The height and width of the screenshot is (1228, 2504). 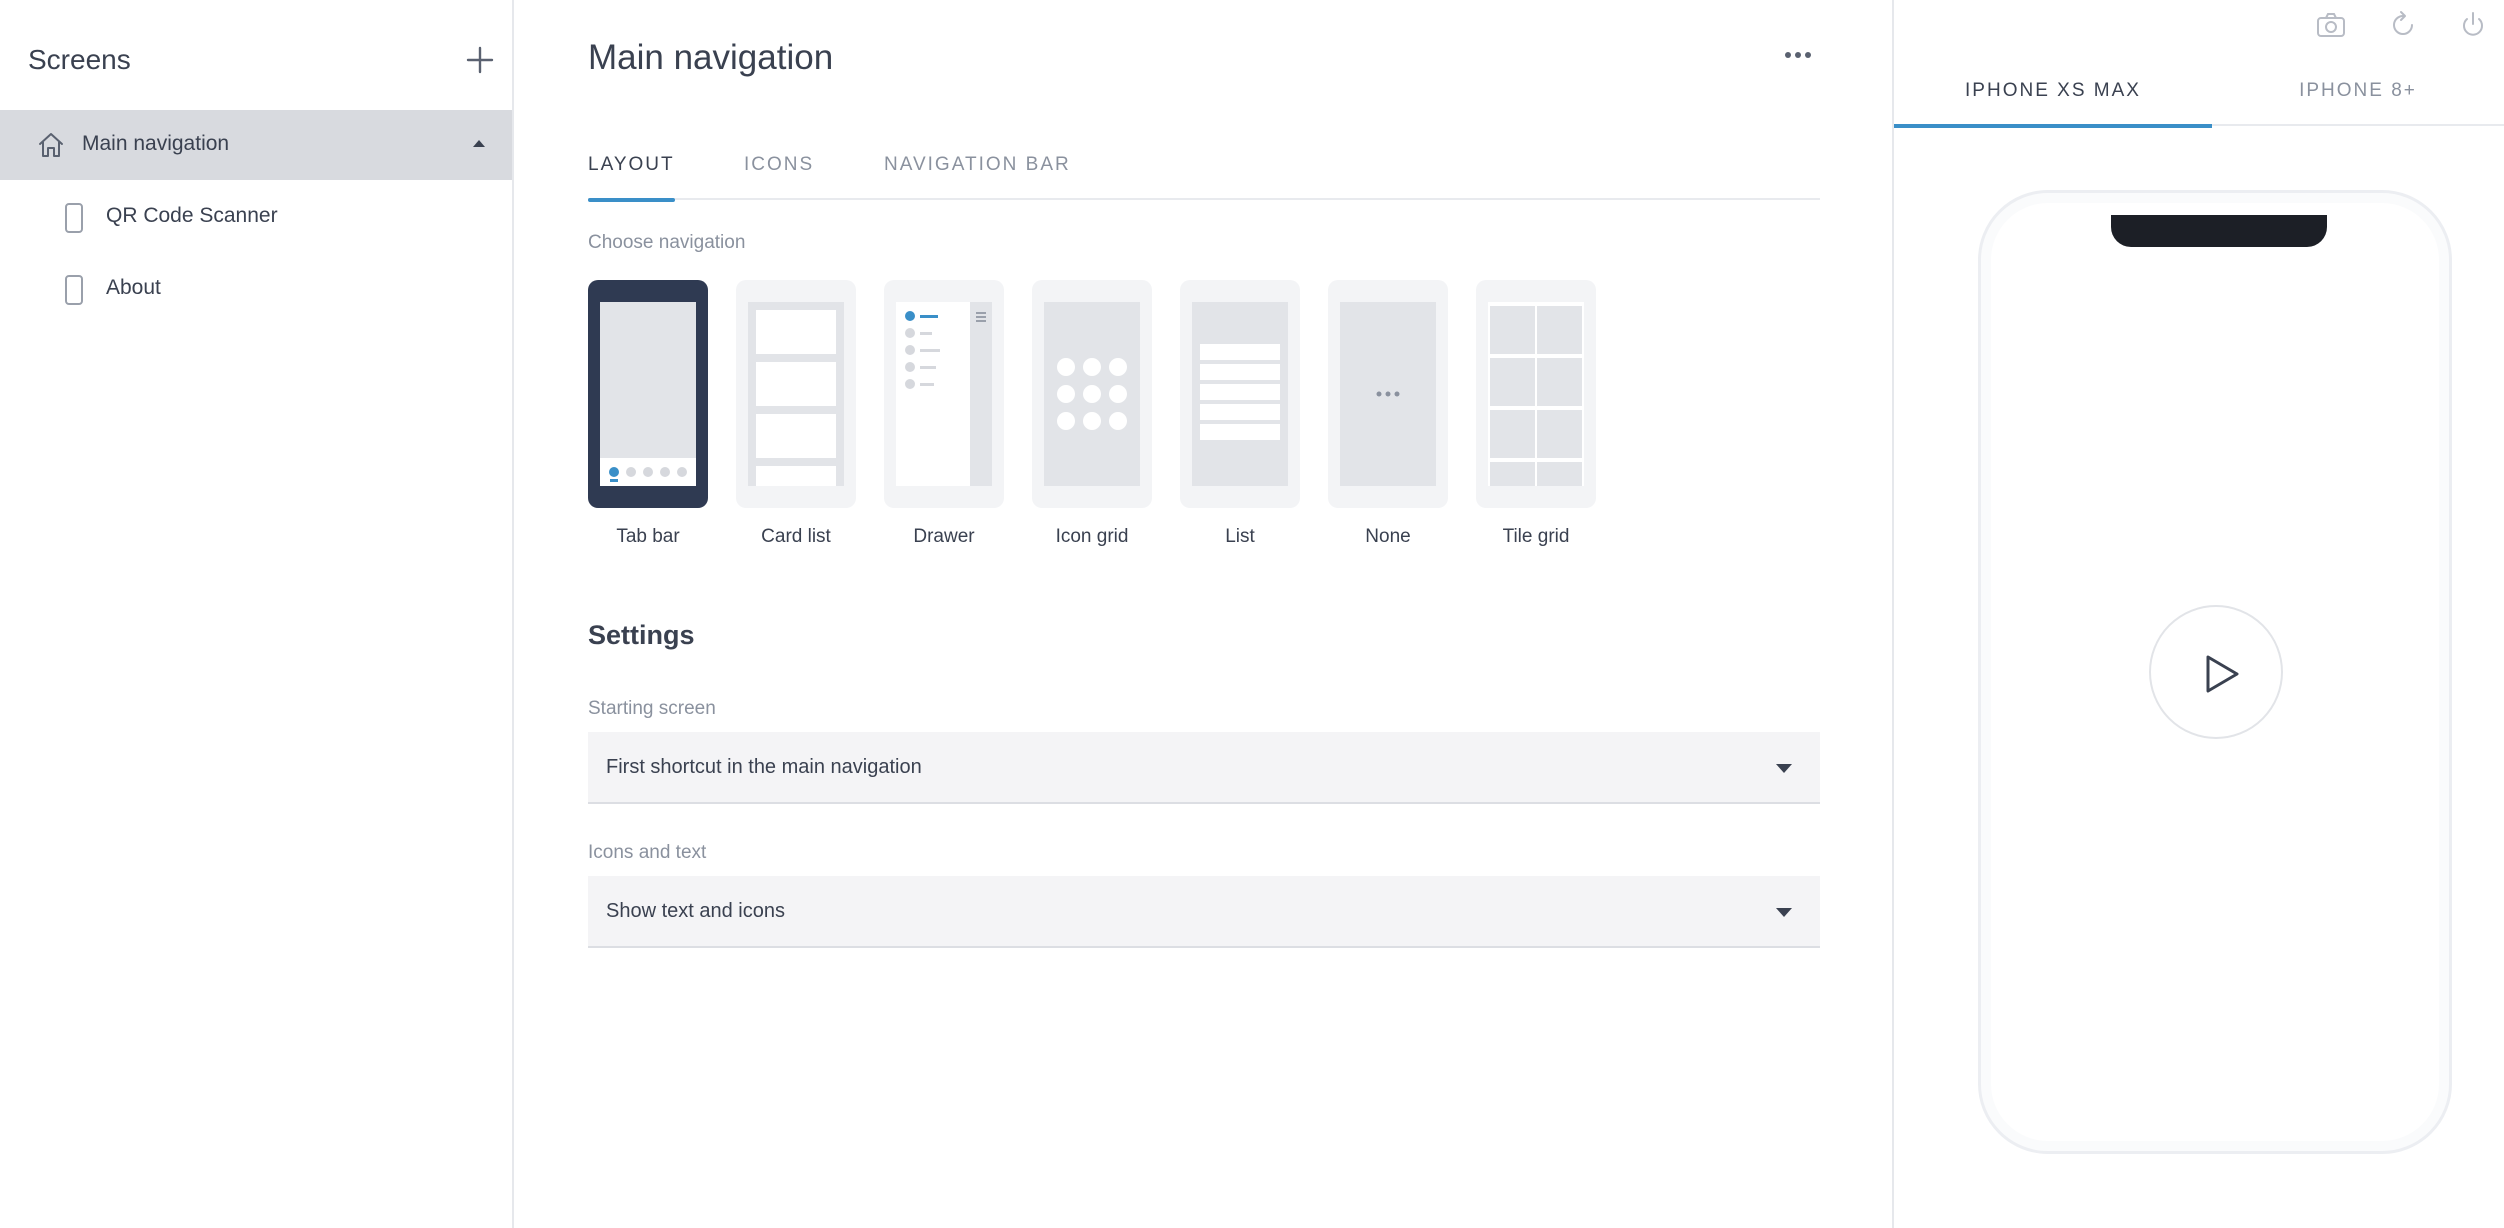 I want to click on sidebar-item-about: About, so click(x=256, y=289).